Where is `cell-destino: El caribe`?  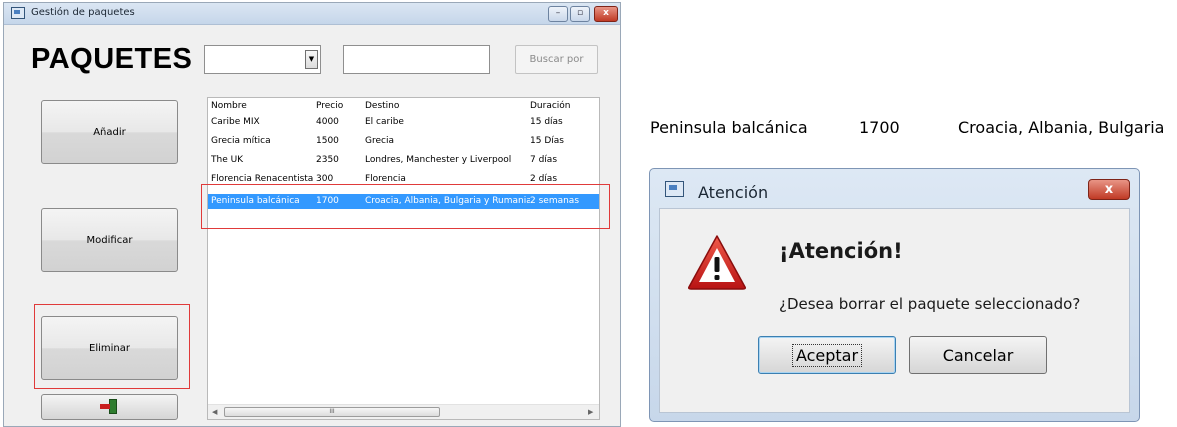 cell-destino: El caribe is located at coordinates (384, 122).